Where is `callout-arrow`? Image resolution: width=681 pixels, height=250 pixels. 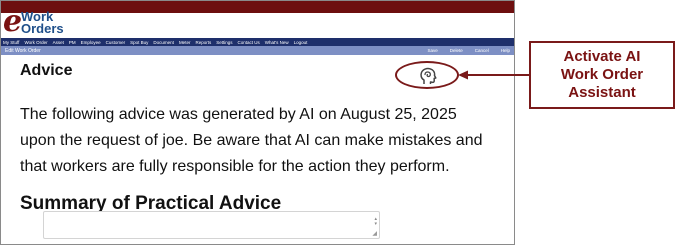
callout-arrow is located at coordinates (494, 75).